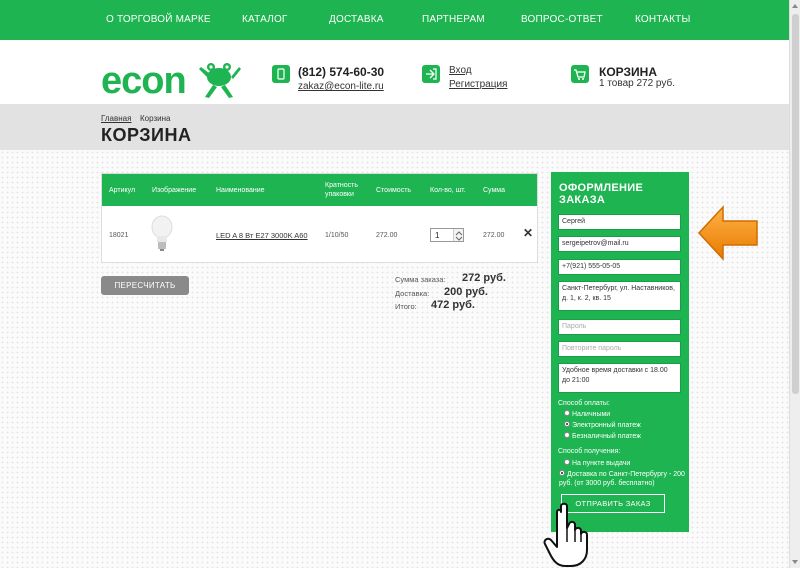 Image resolution: width=800 pixels, height=568 pixels. What do you see at coordinates (162, 233) in the screenshot?
I see `bulb-image` at bounding box center [162, 233].